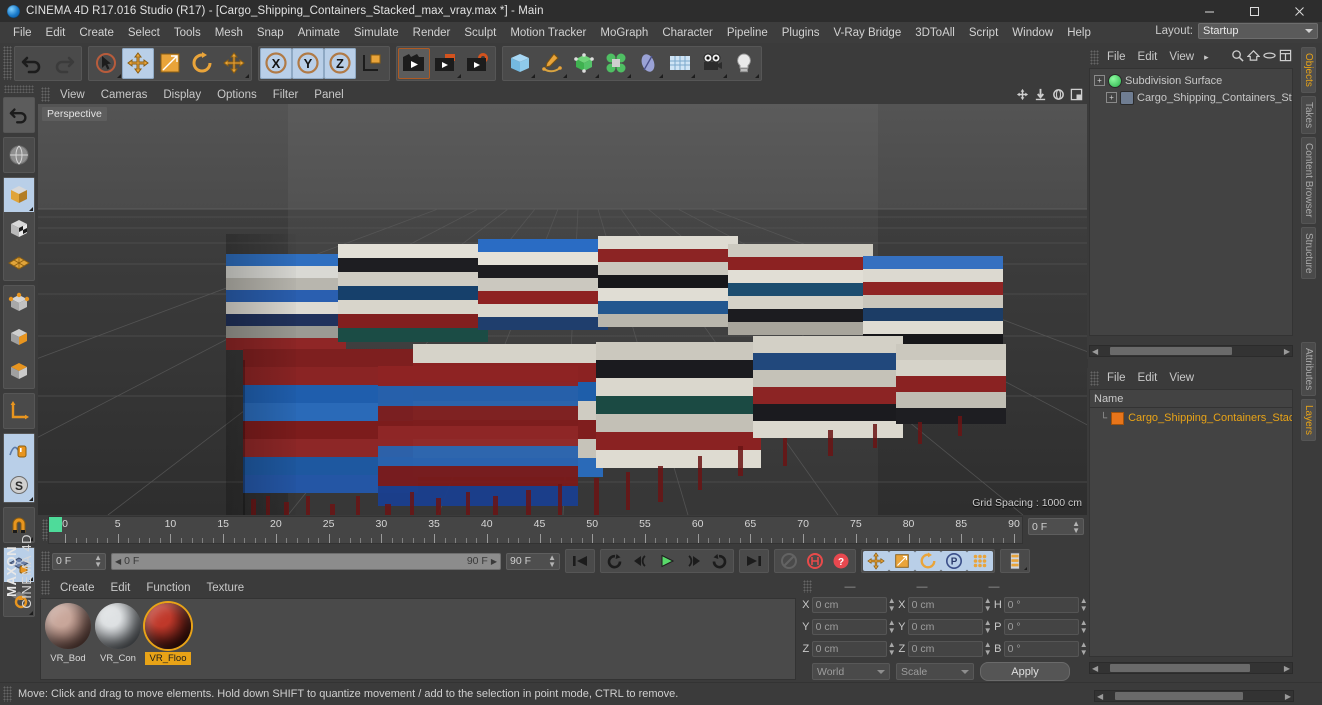 The width and height of the screenshot is (1322, 705). Describe the element at coordinates (520, 63) in the screenshot. I see `primitive-cube-icon` at that location.